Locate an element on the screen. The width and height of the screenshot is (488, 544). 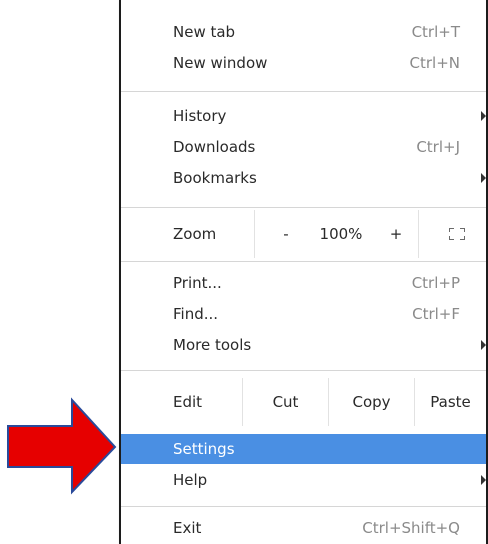
paste-button: Paste is located at coordinates (450, 402).